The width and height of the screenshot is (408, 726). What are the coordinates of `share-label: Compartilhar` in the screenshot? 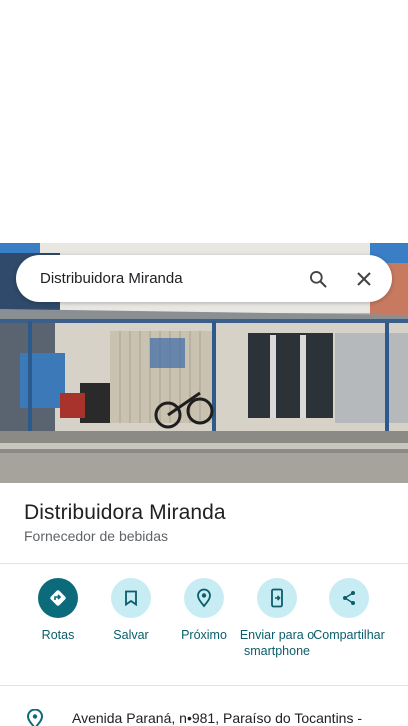 It's located at (349, 635).